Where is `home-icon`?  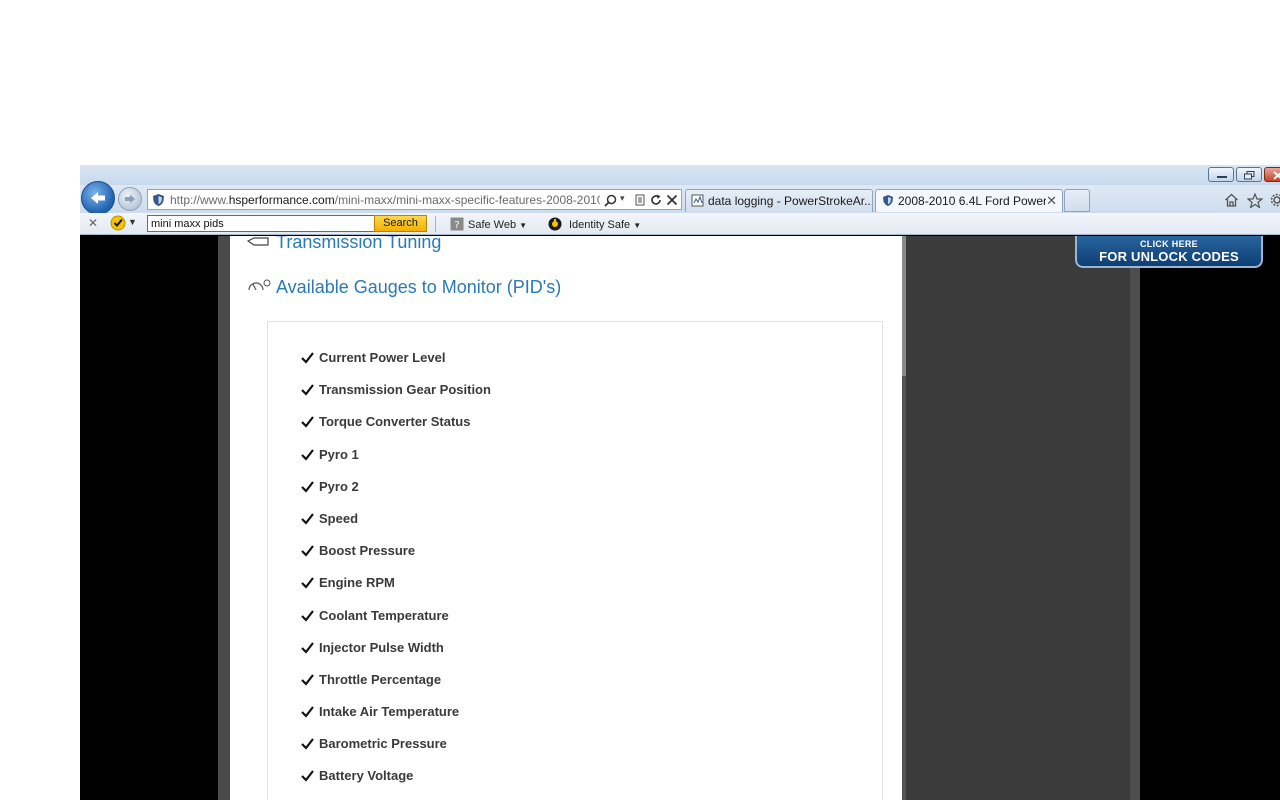
home-icon is located at coordinates (1231, 200).